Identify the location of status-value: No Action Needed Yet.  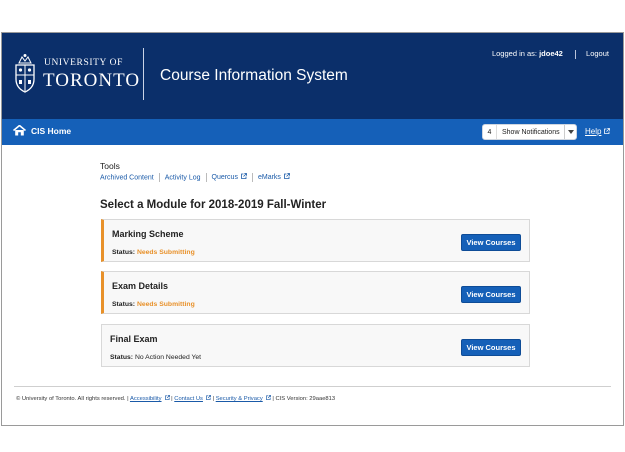
(168, 357).